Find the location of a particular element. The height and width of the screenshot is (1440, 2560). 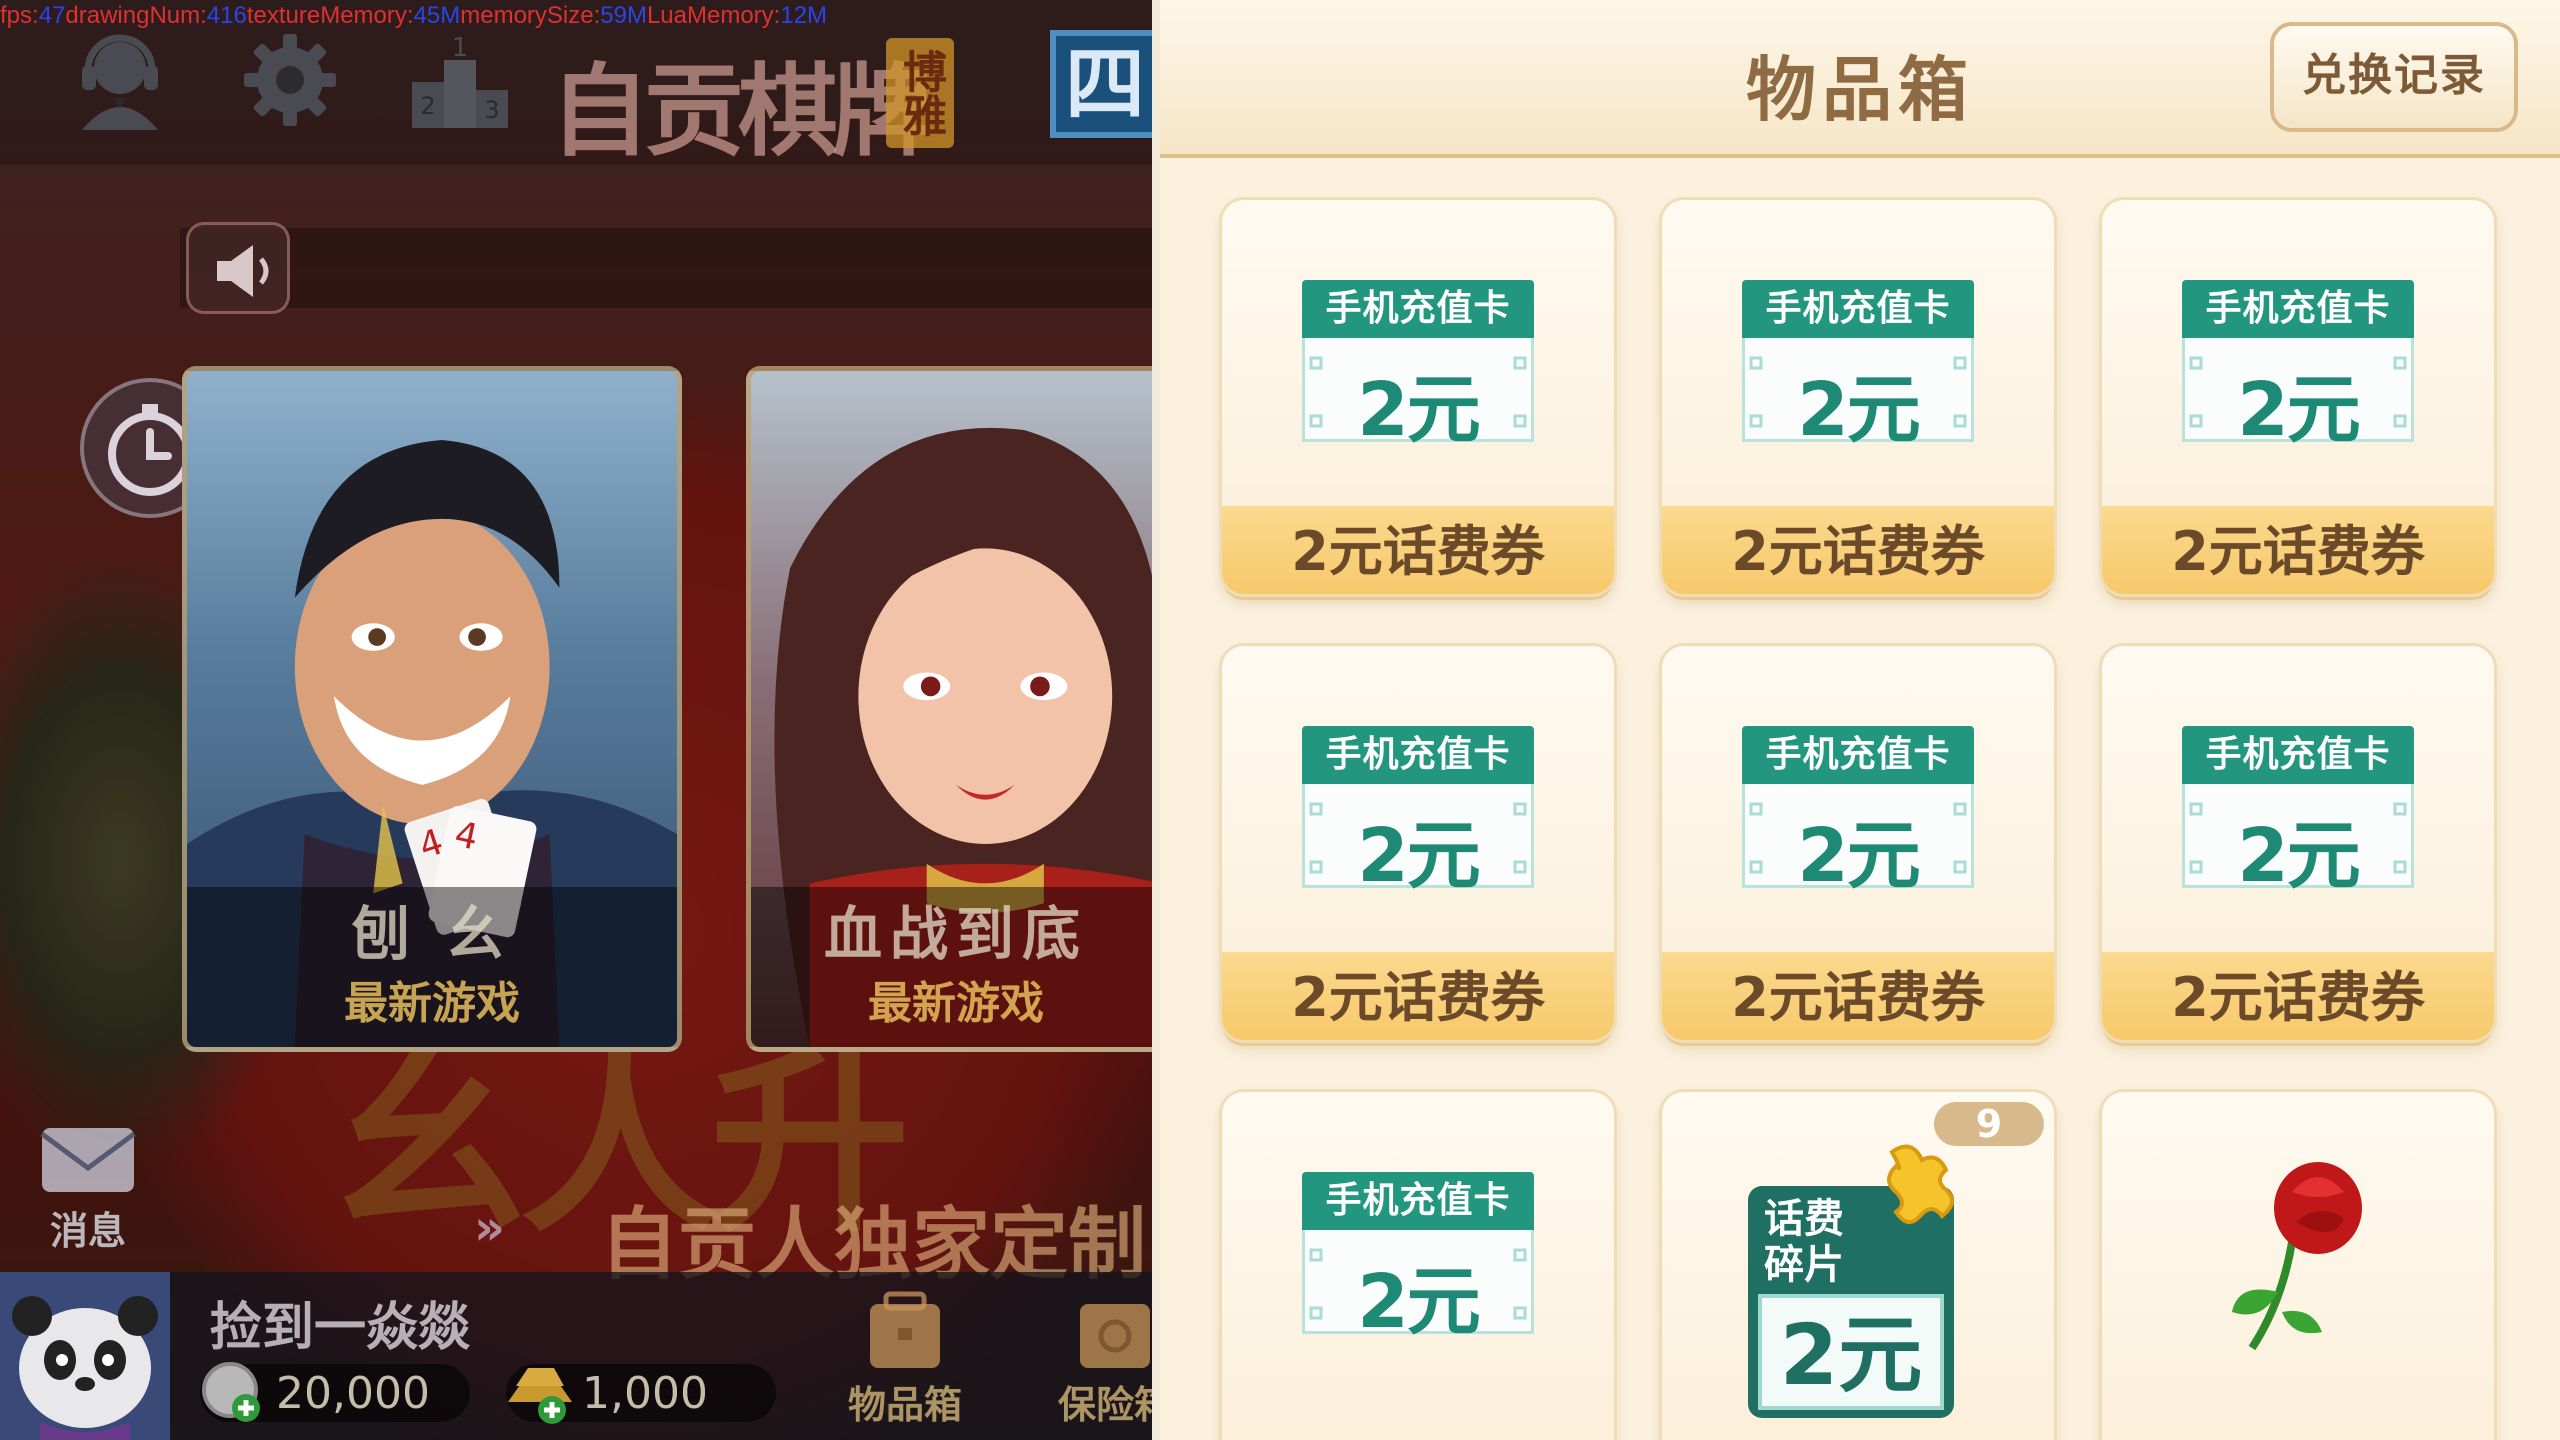

svg-text: 2 is located at coordinates (427, 106).